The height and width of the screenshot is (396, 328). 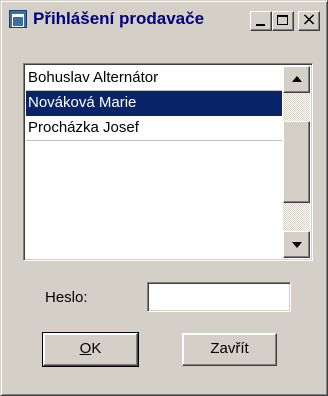 What do you see at coordinates (18, 19) in the screenshot?
I see `app-window-icon` at bounding box center [18, 19].